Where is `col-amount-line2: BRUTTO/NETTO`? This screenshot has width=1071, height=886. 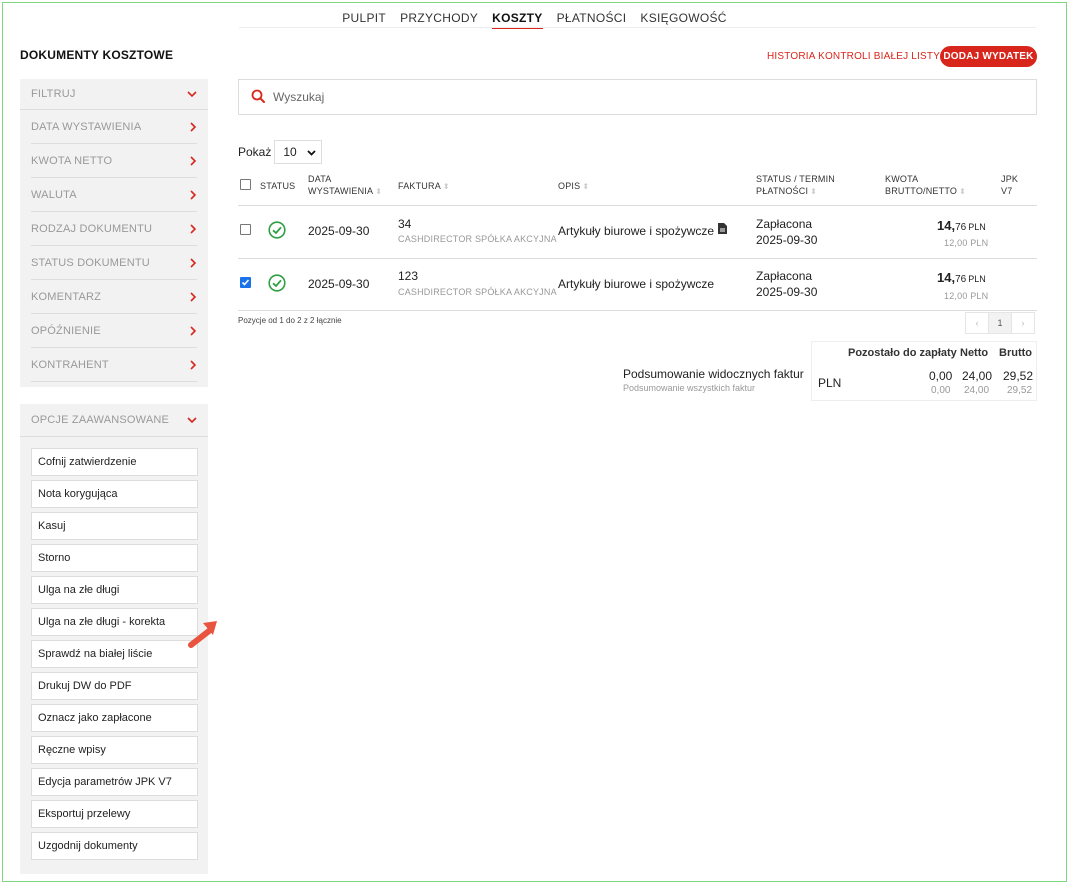 col-amount-line2: BRUTTO/NETTO is located at coordinates (921, 191).